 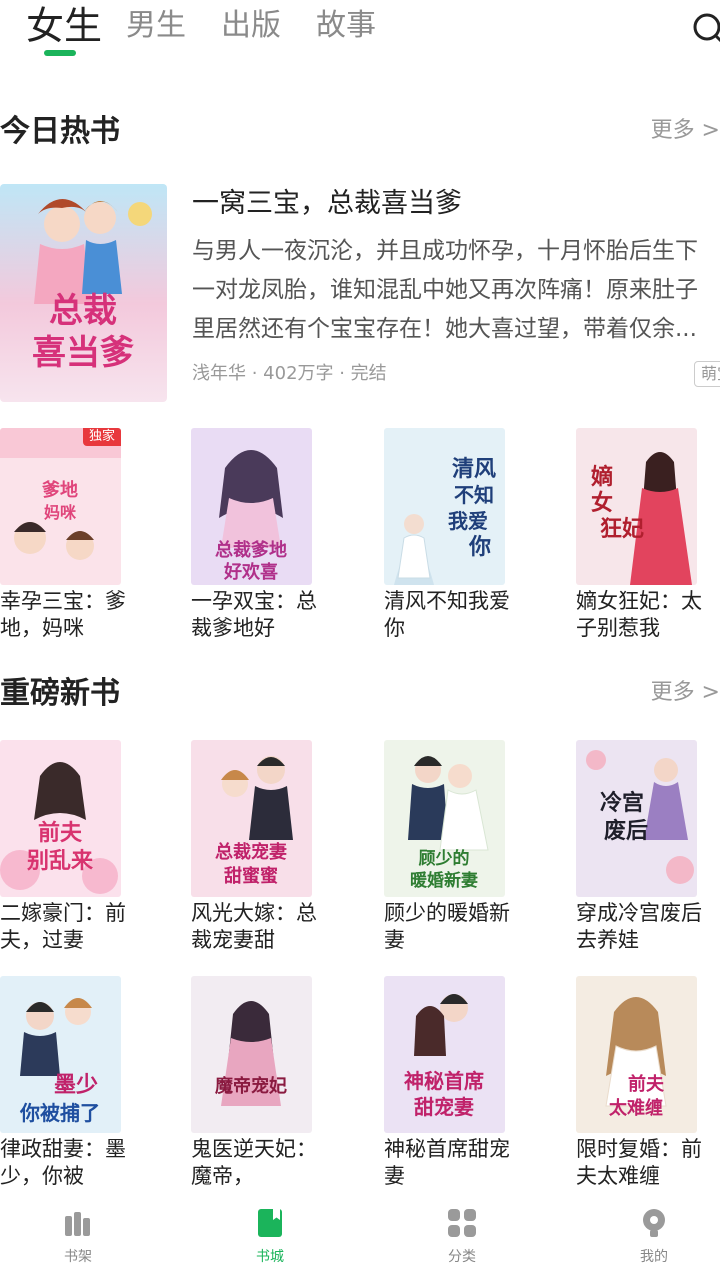 What do you see at coordinates (622, 529) in the screenshot?
I see `svg-text: 狂妃` at bounding box center [622, 529].